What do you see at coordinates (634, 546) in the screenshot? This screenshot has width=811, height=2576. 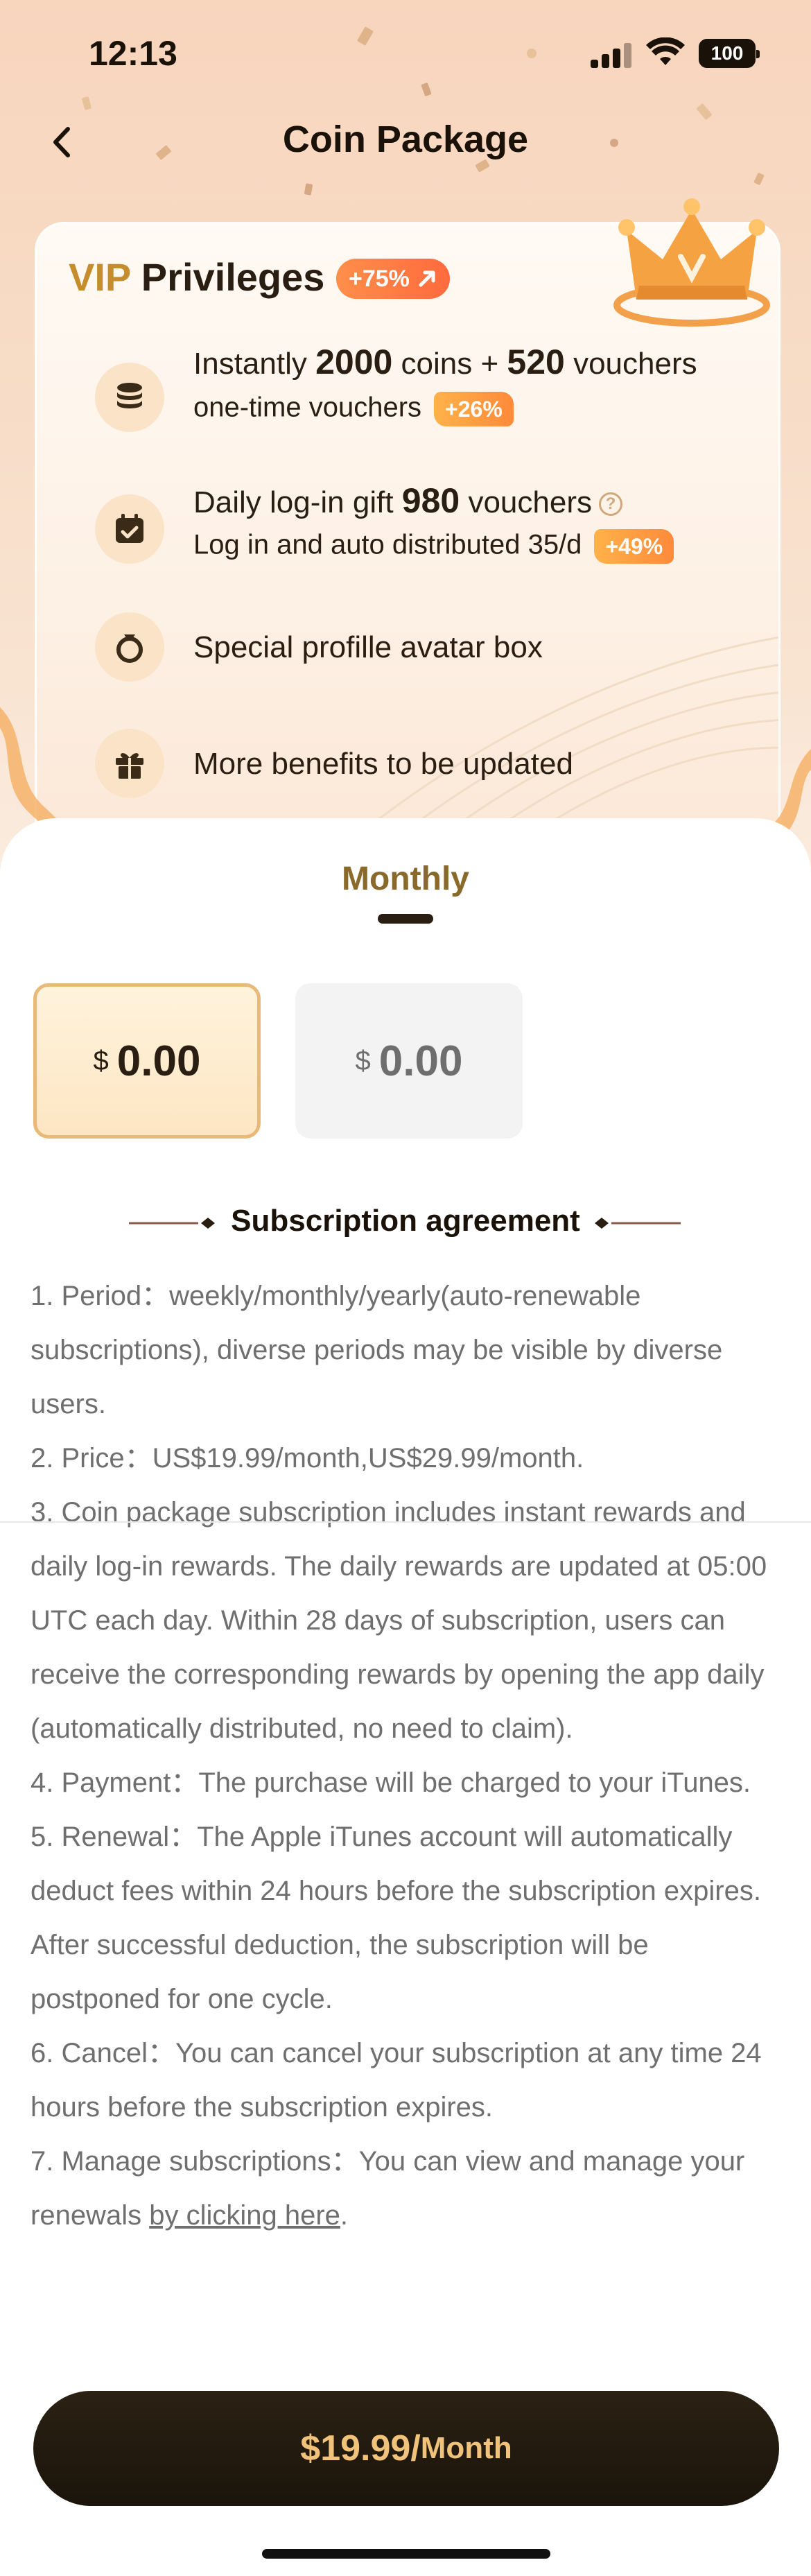 I see `percent-tag: +49%` at bounding box center [634, 546].